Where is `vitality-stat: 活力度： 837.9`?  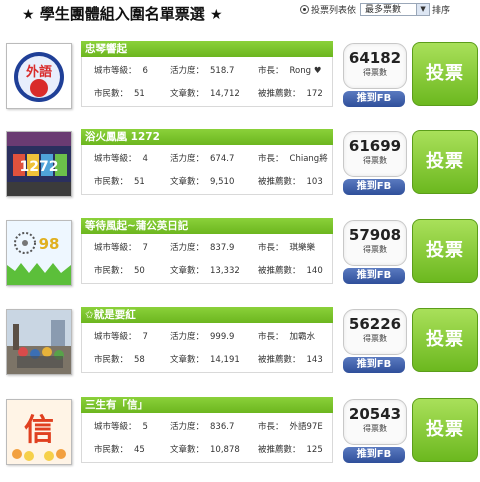 vitality-stat: 活力度： 837.9 is located at coordinates (202, 248).